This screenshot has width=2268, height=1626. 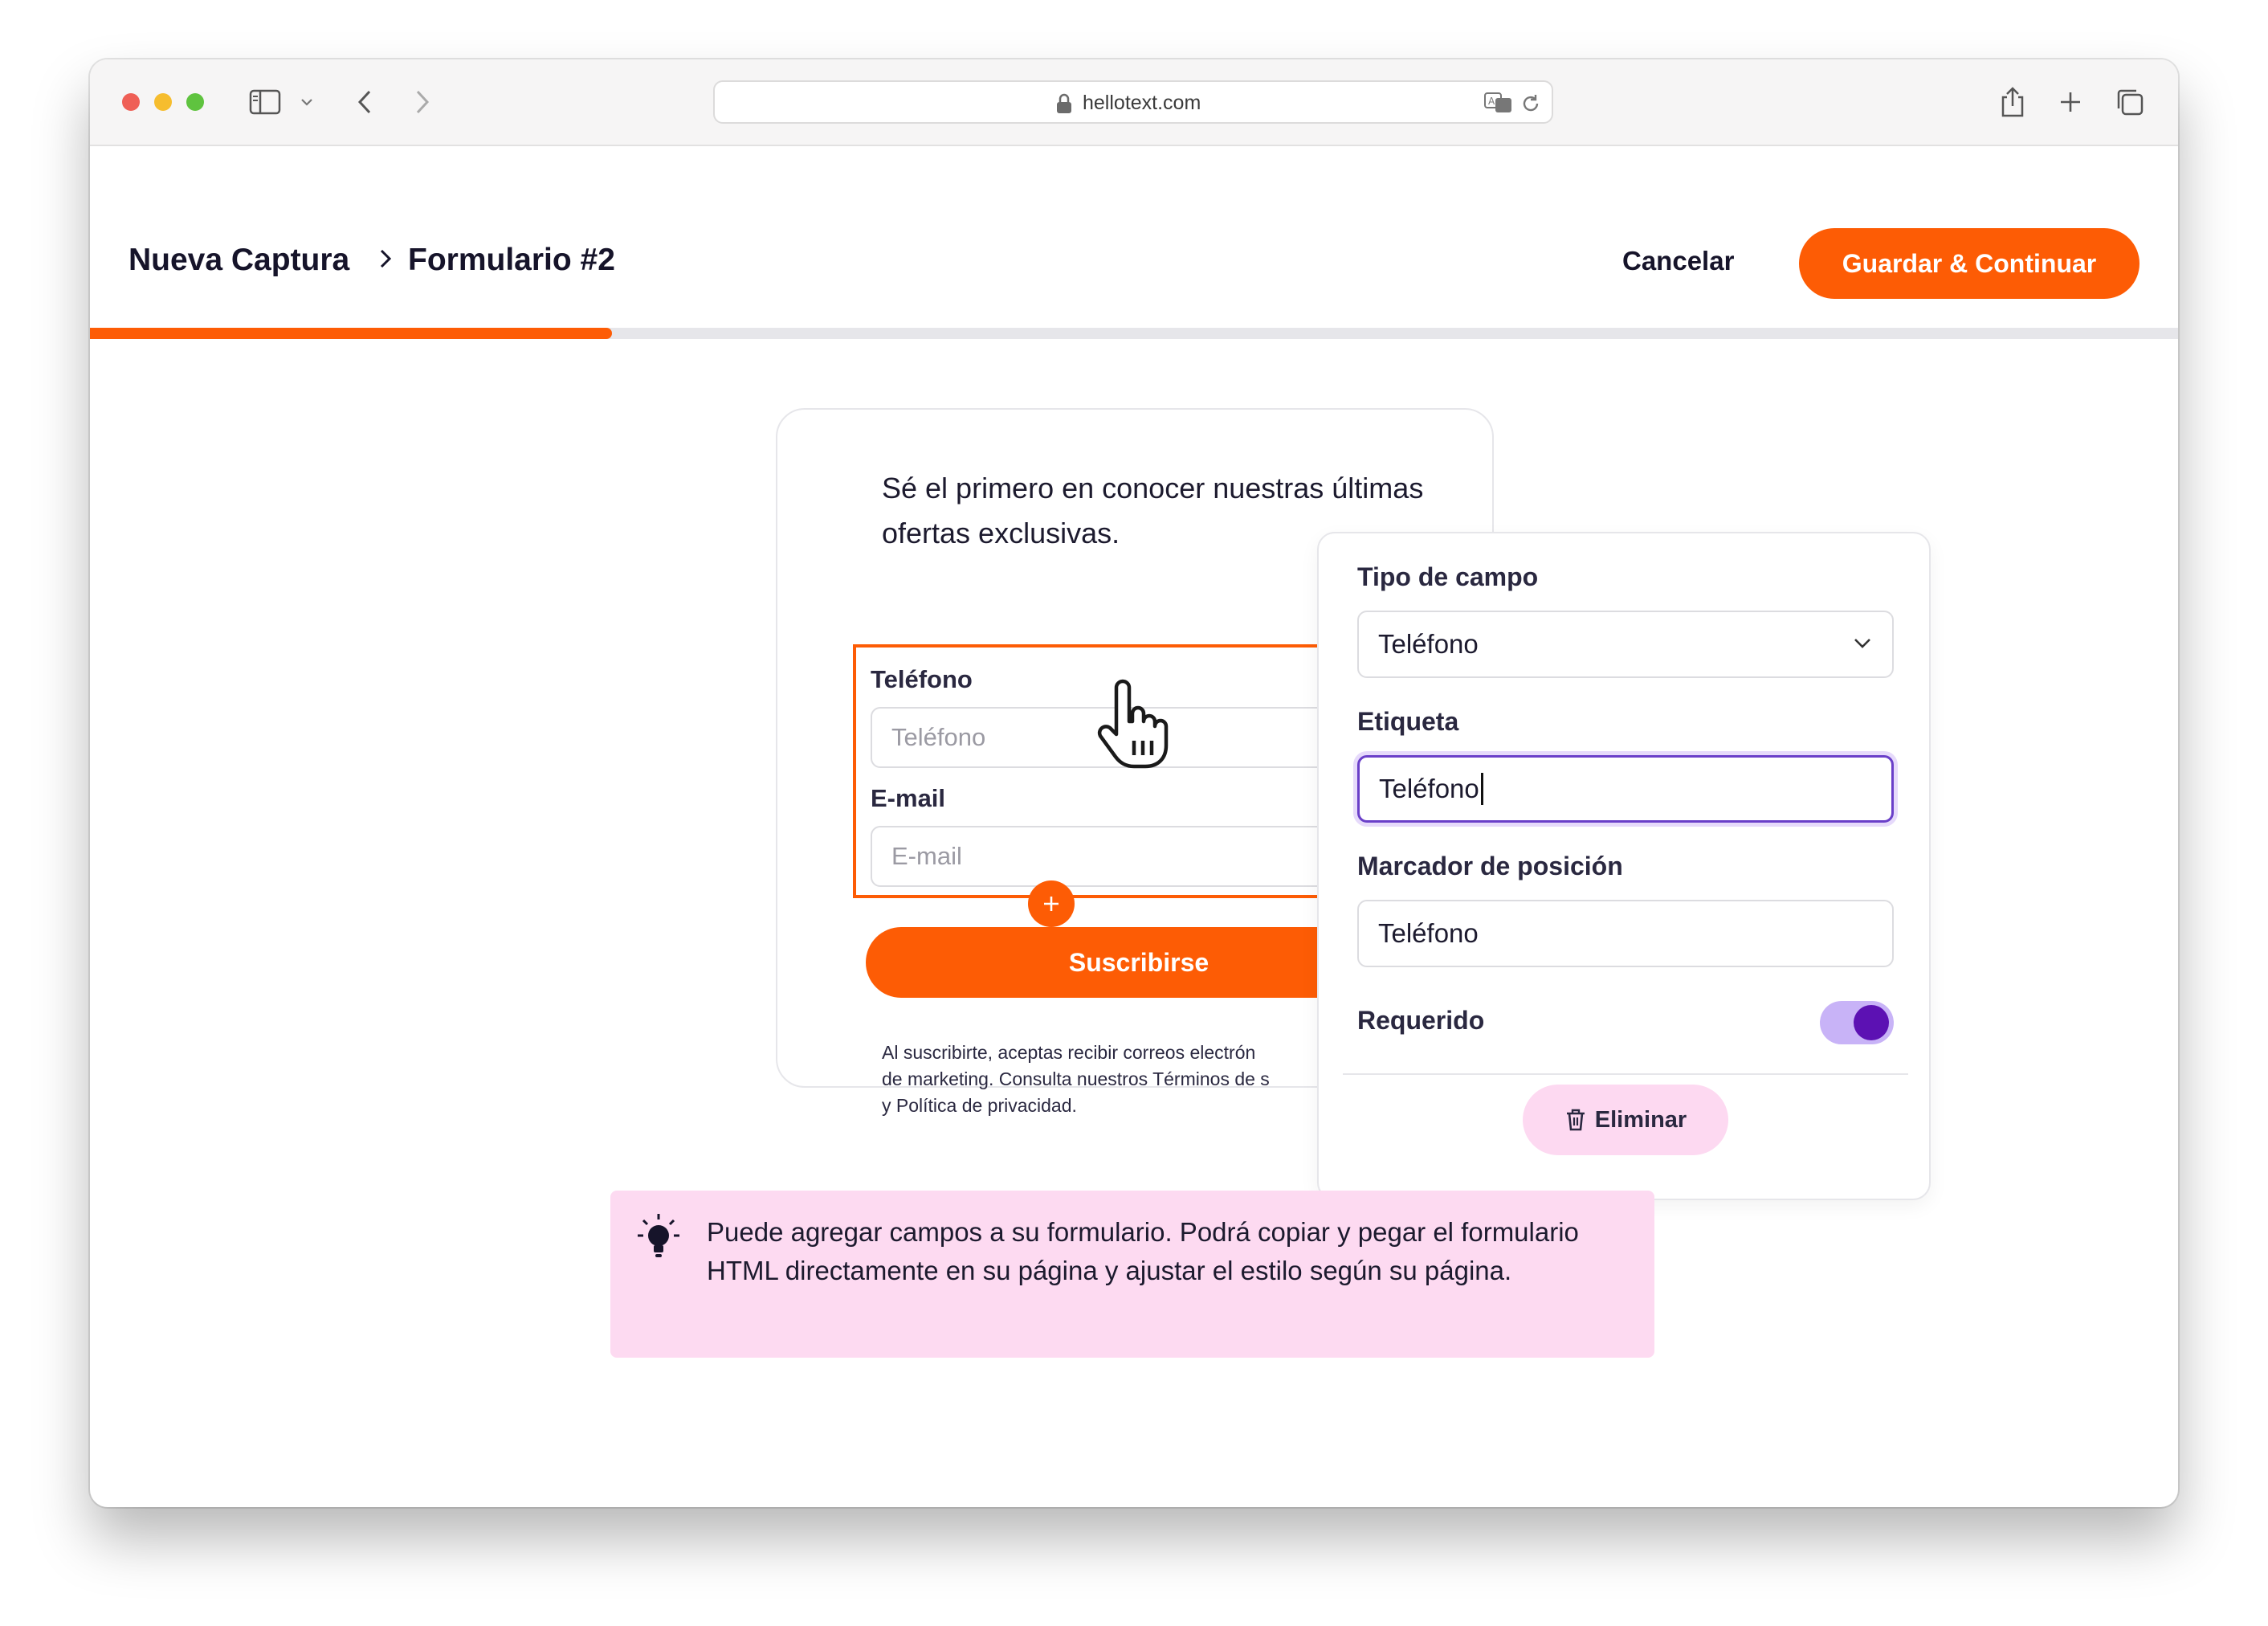 I want to click on delete-field-button: Eliminar, so click(x=1625, y=1120).